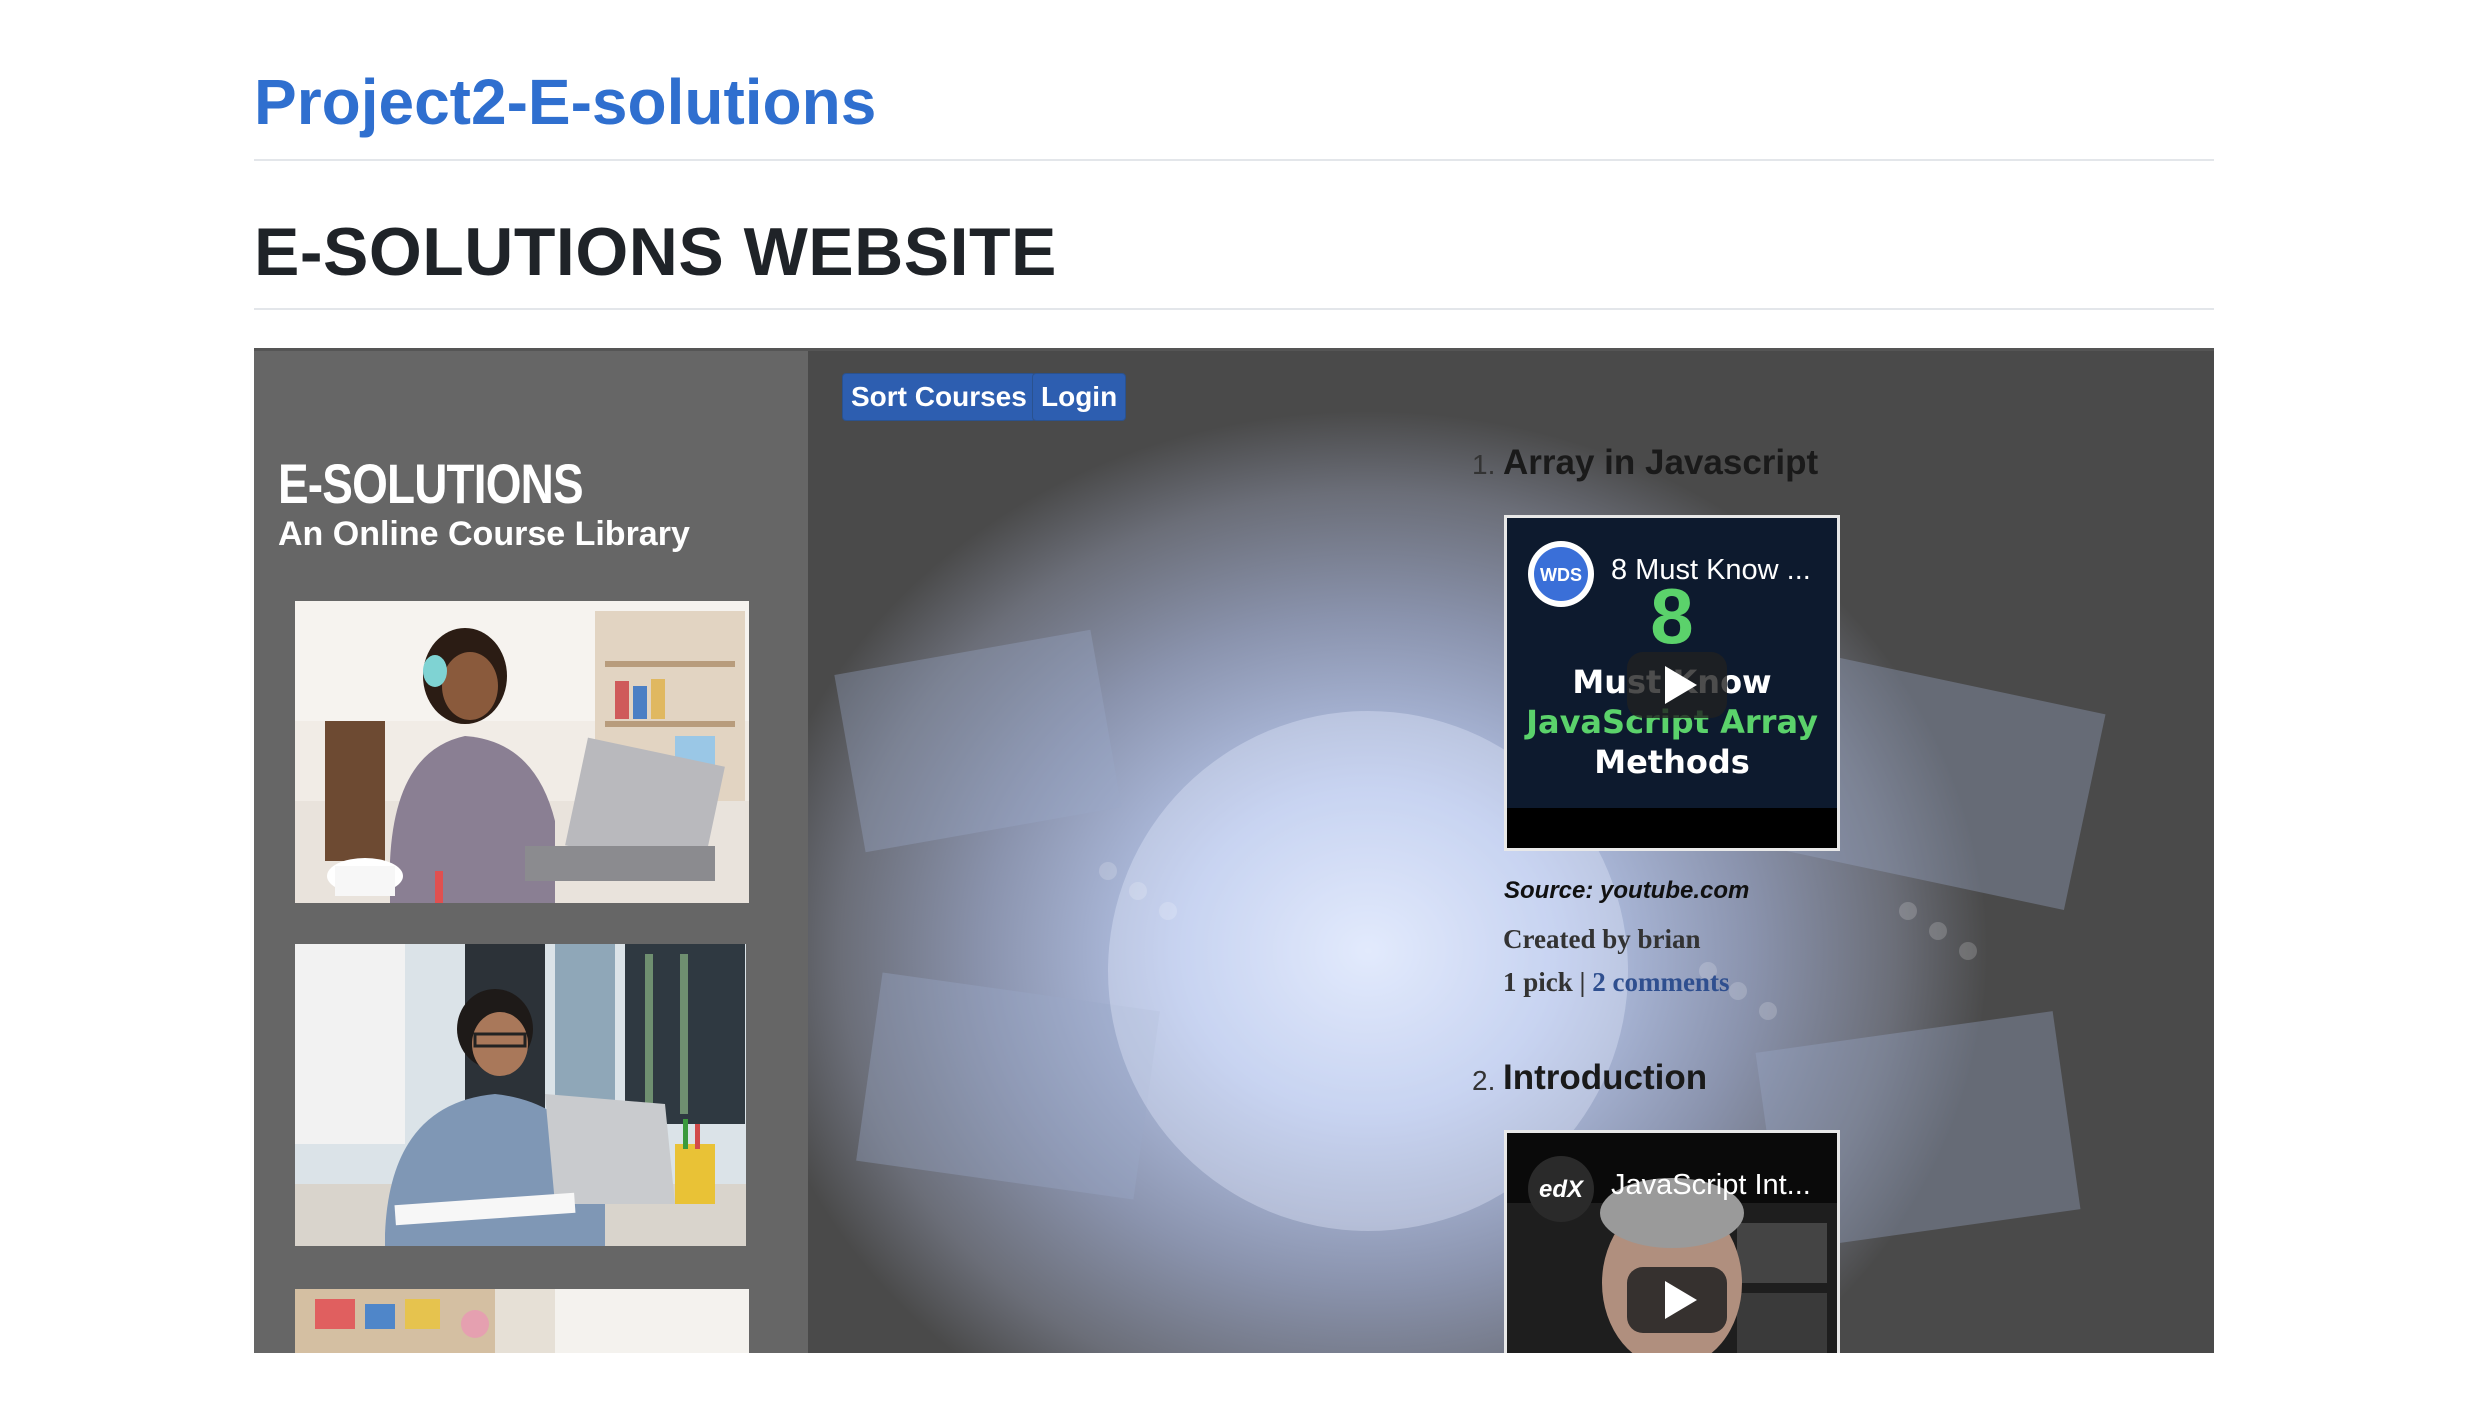  What do you see at coordinates (522, 752) in the screenshot?
I see `student-photo-girl` at bounding box center [522, 752].